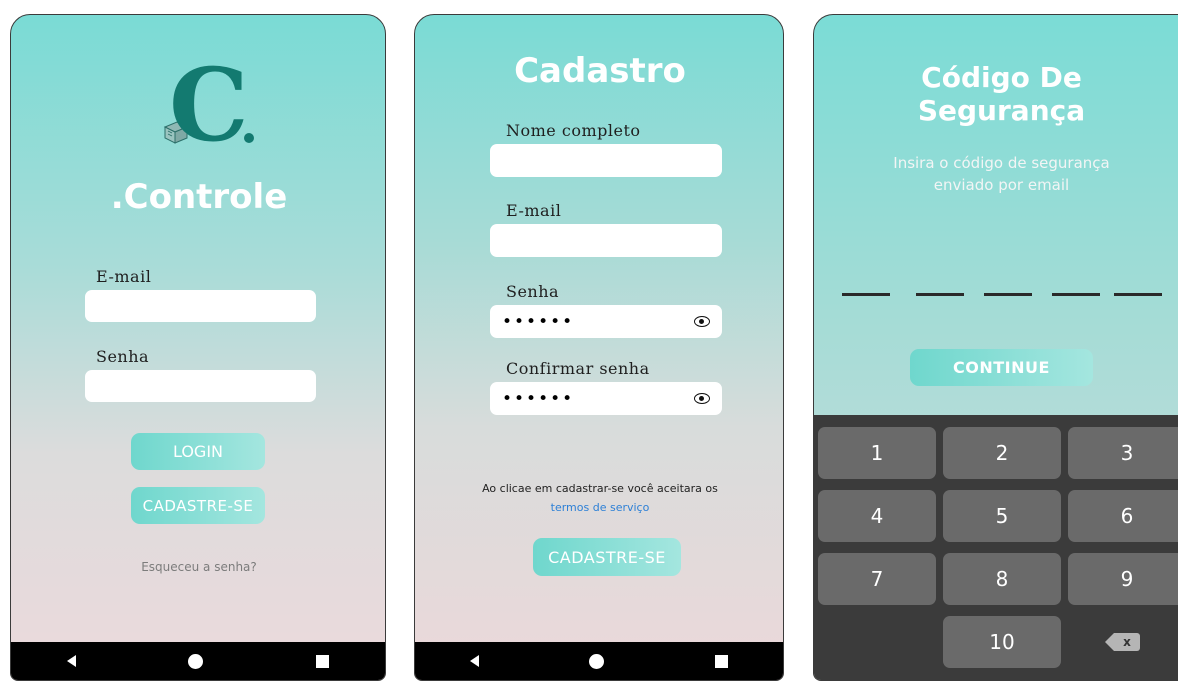  What do you see at coordinates (1123, 579) in the screenshot?
I see `key-9: 9` at bounding box center [1123, 579].